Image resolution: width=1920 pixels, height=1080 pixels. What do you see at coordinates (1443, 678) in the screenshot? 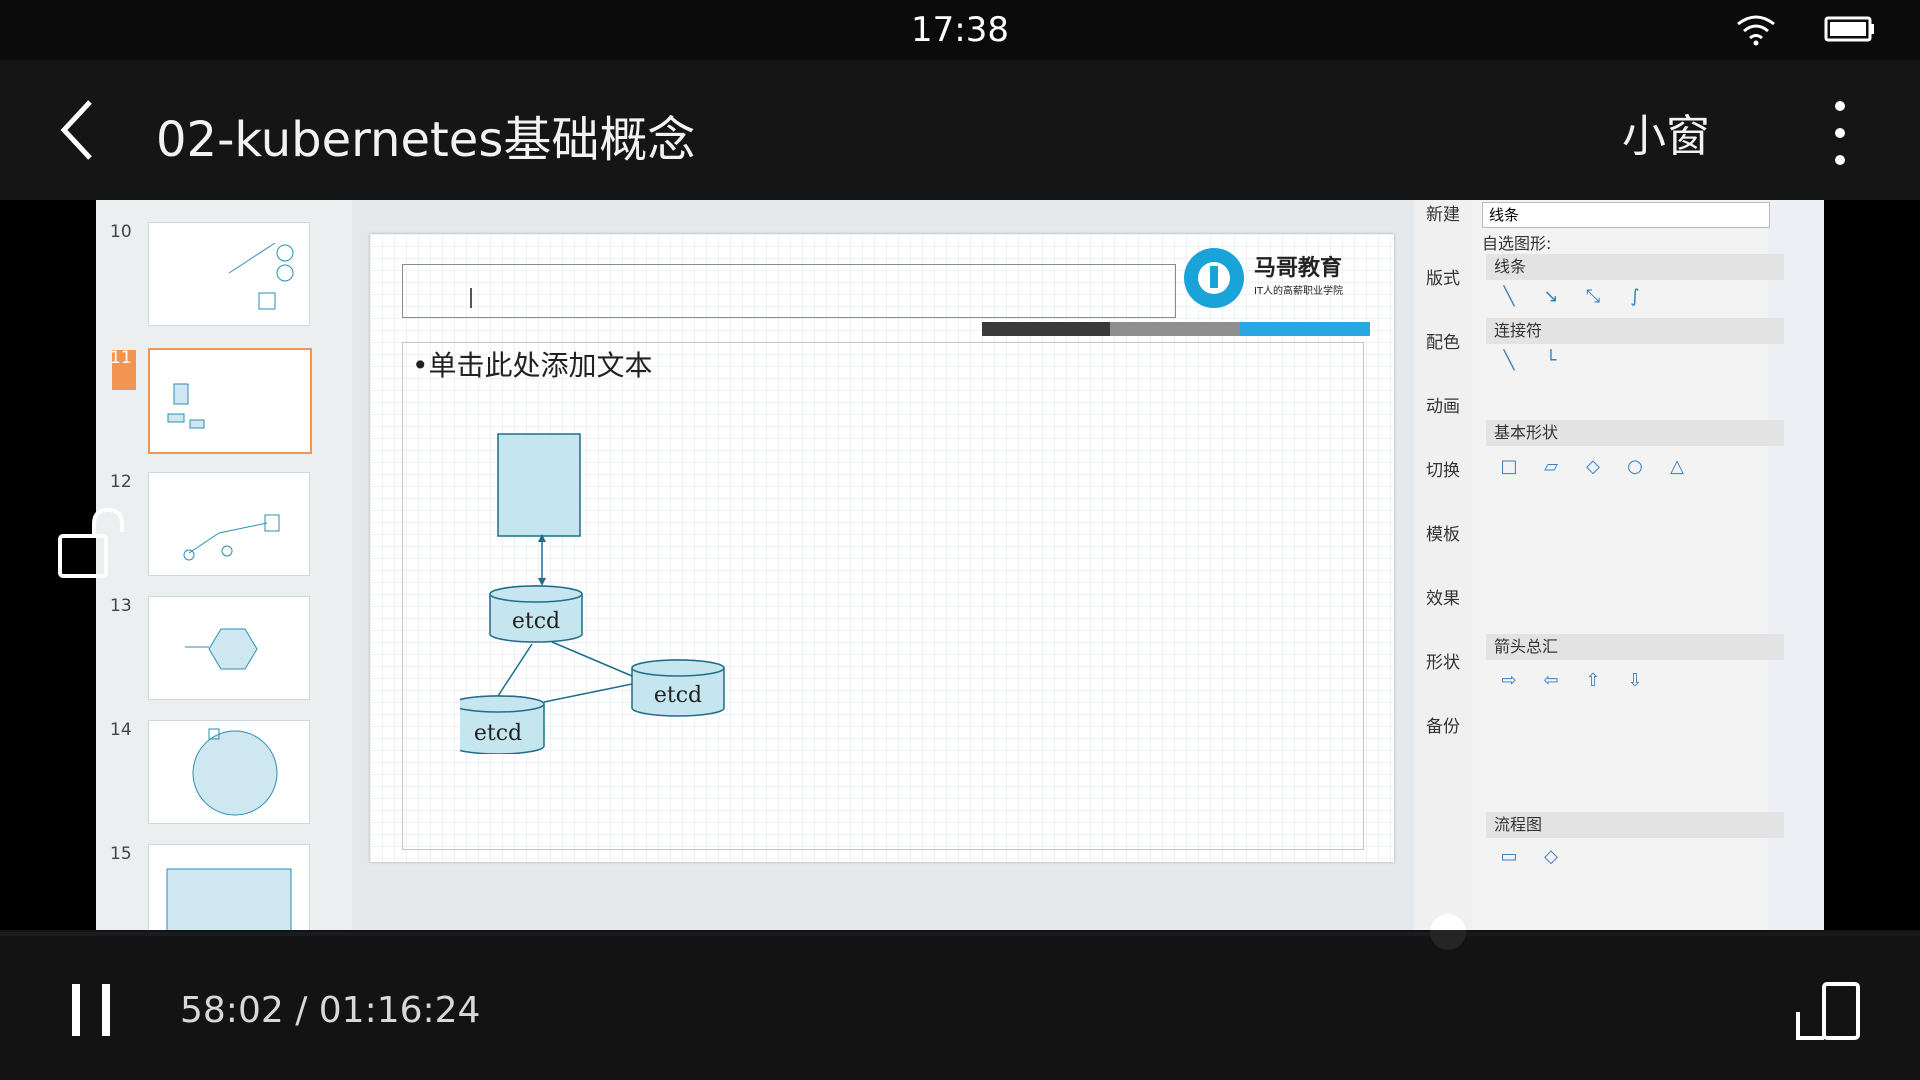
I see `sidebar-shape-button: 形状` at bounding box center [1443, 678].